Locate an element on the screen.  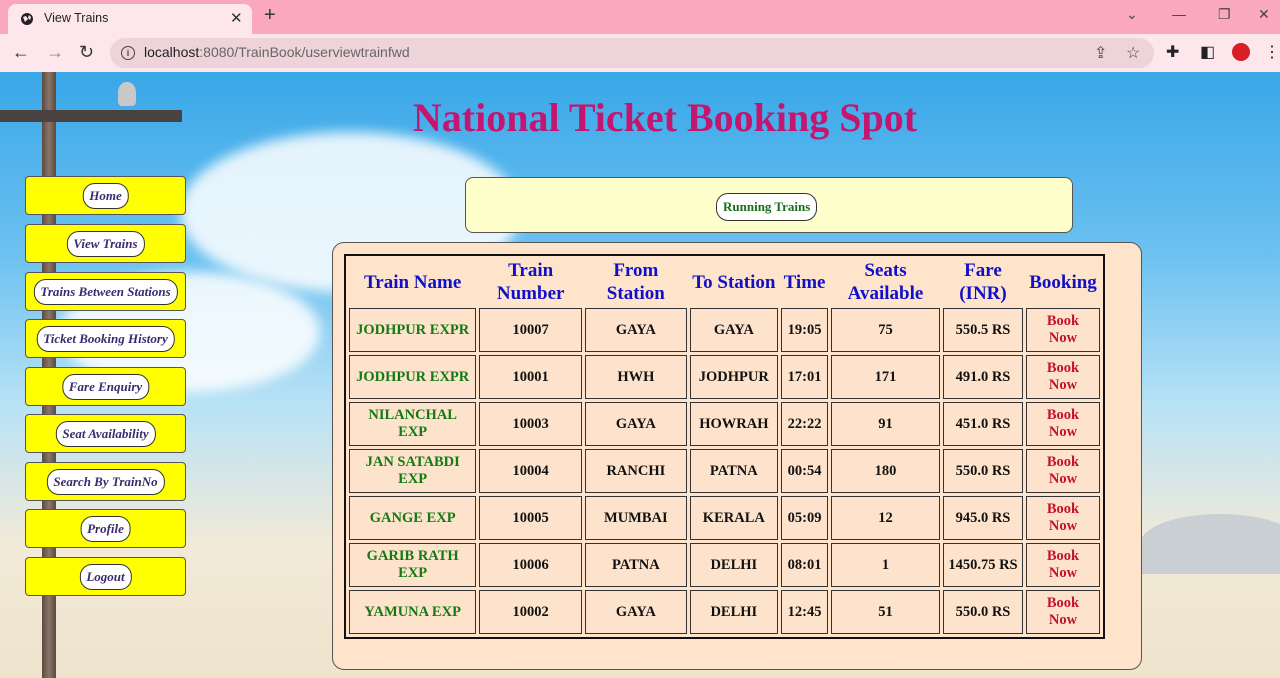
to-station-cell: KERALA is located at coordinates (733, 518).